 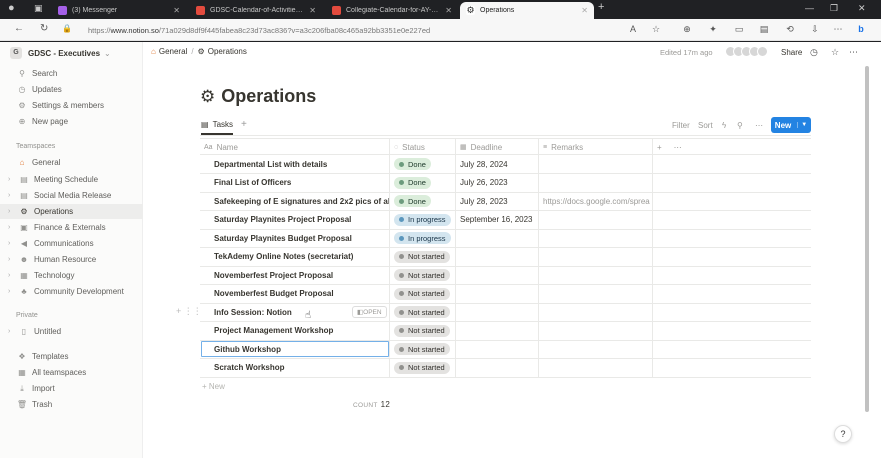 What do you see at coordinates (633, 29) in the screenshot?
I see `read-aloud-icon: A` at bounding box center [633, 29].